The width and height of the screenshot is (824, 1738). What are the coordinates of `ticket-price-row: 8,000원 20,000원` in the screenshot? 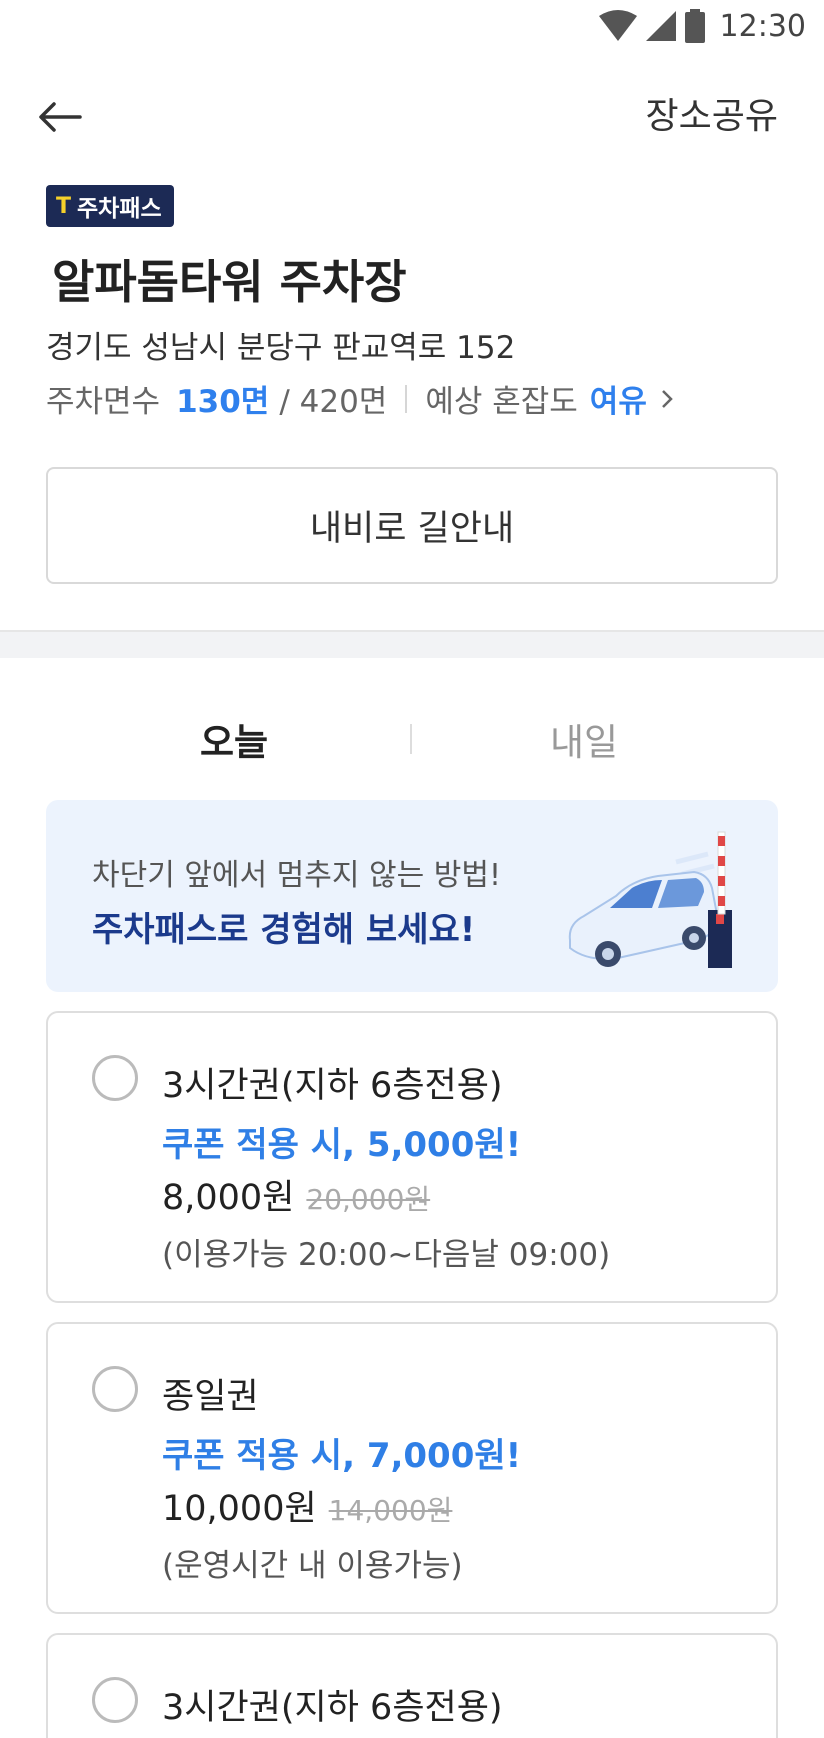 It's located at (296, 1194).